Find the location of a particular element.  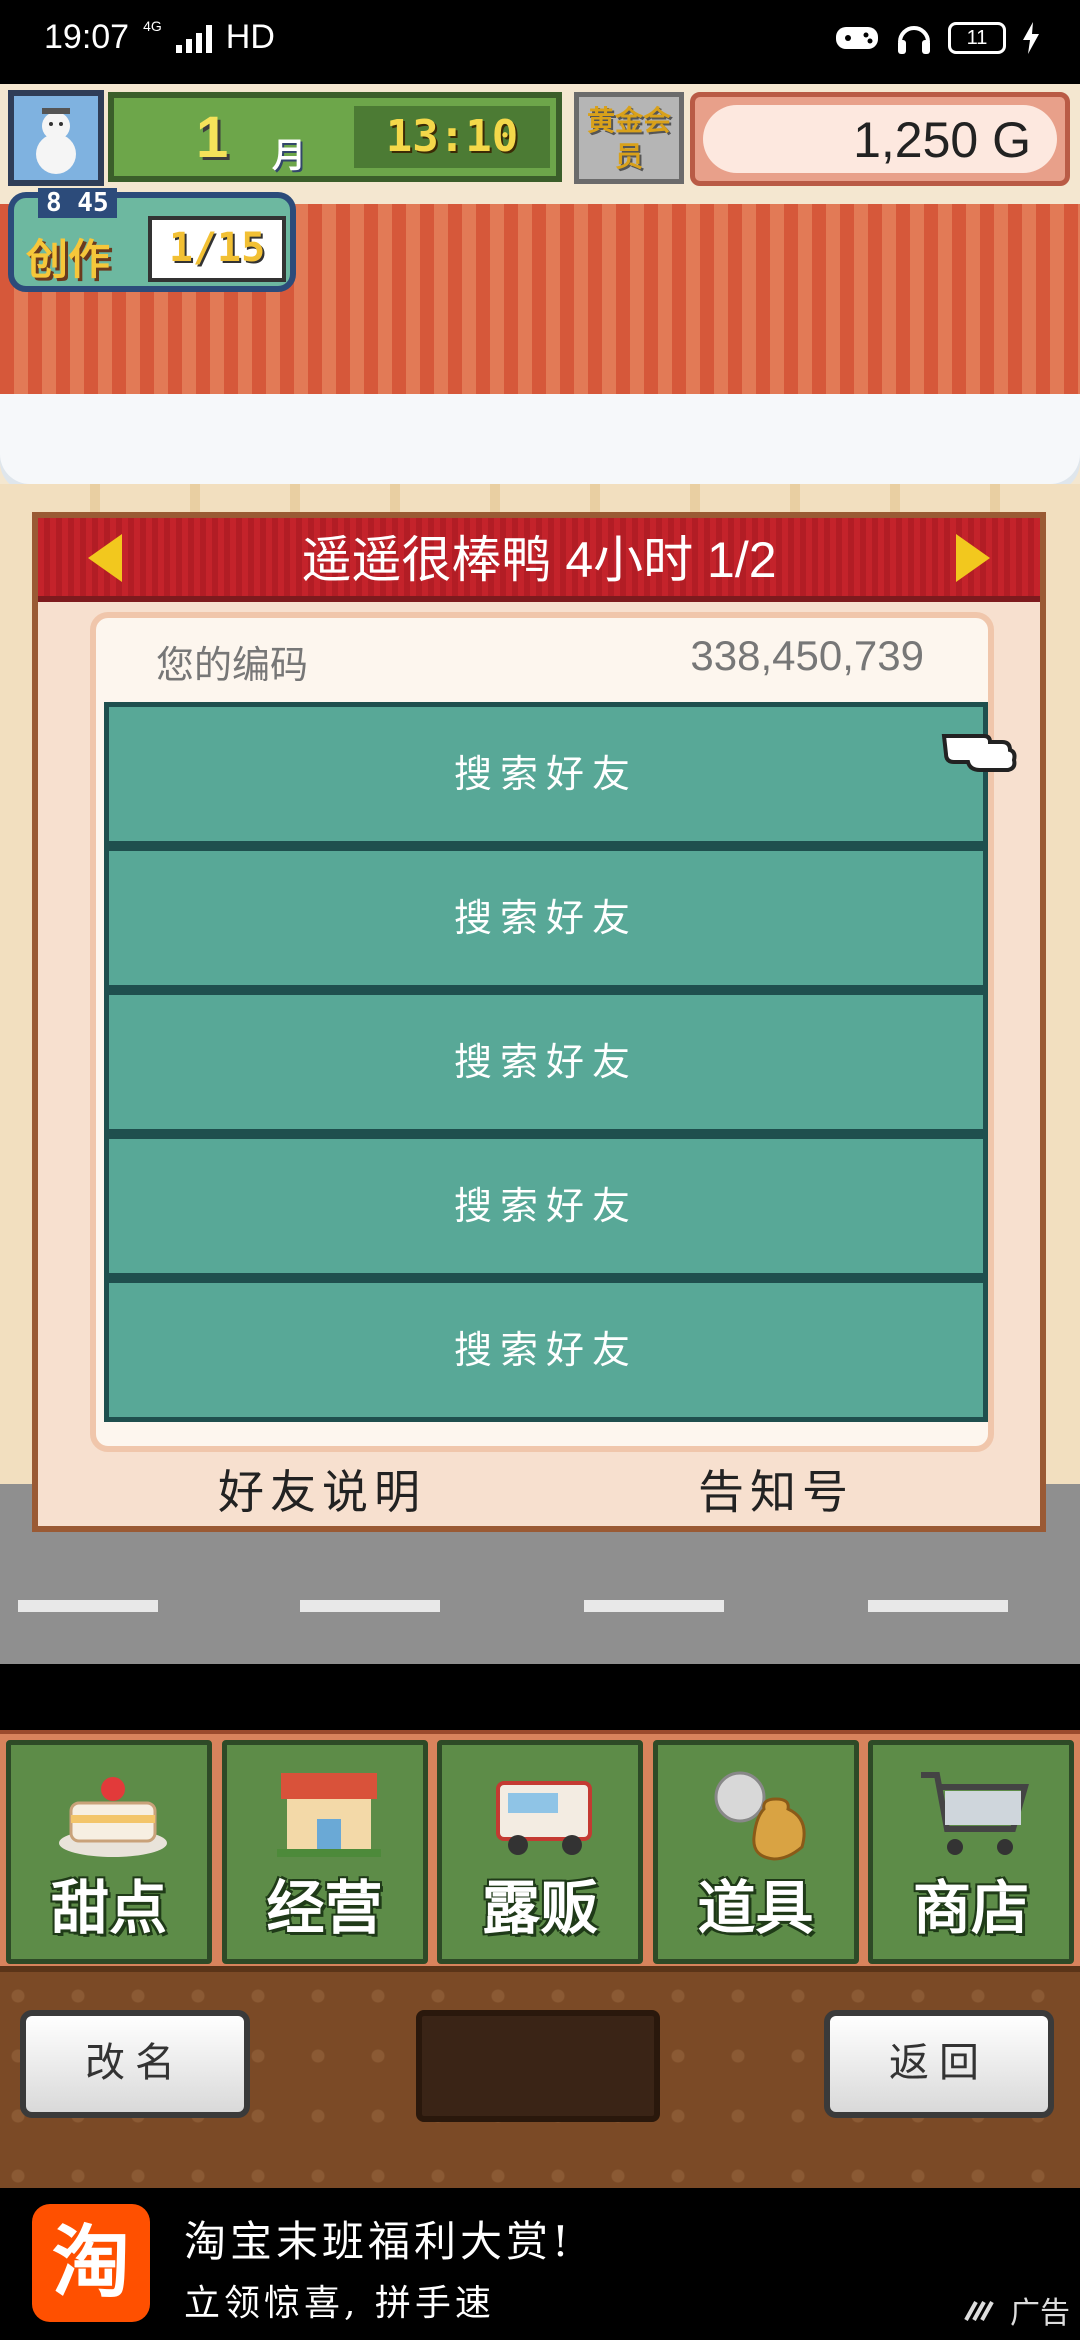

pointing-hand-icon is located at coordinates (979, 753).